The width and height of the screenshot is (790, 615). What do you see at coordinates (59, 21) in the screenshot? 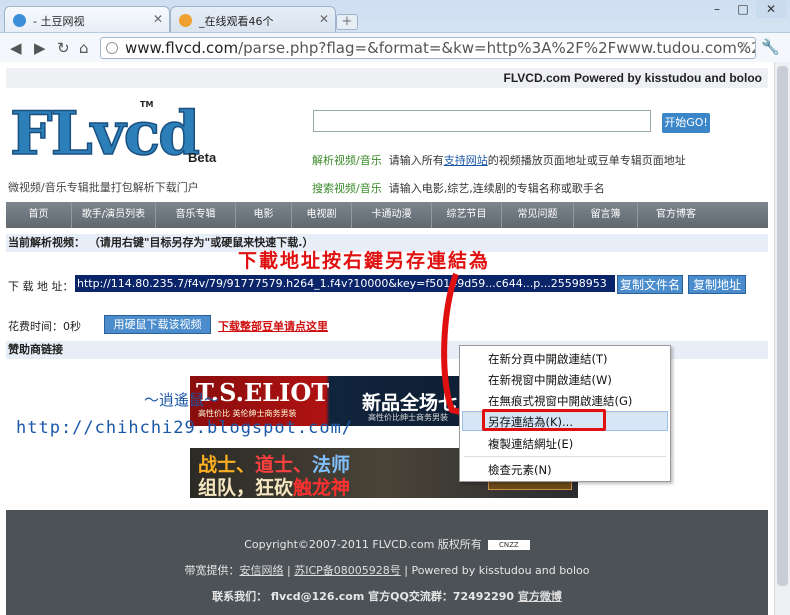
I see `tab-title: - 土豆网视` at bounding box center [59, 21].